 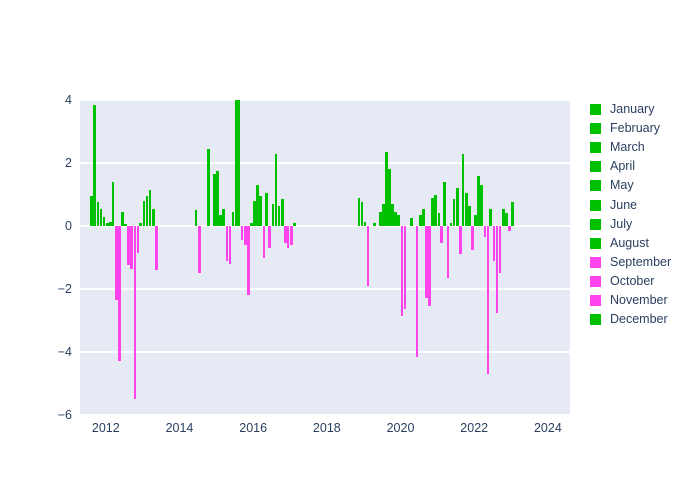 I want to click on legend-item: March, so click(x=644, y=147).